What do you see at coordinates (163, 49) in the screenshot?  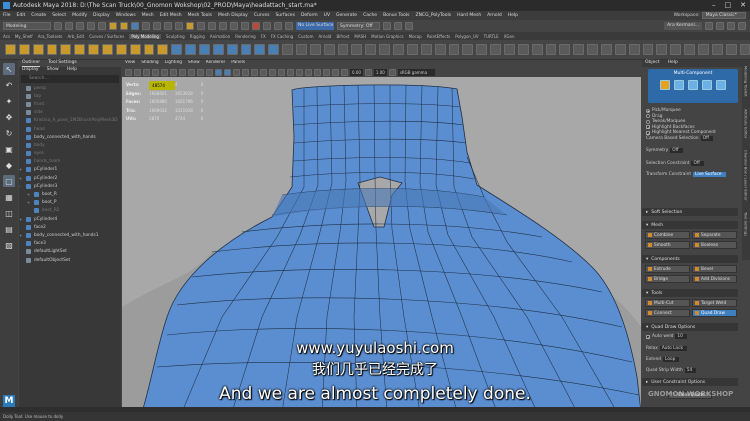 I see `sphere-type-icon` at bounding box center [163, 49].